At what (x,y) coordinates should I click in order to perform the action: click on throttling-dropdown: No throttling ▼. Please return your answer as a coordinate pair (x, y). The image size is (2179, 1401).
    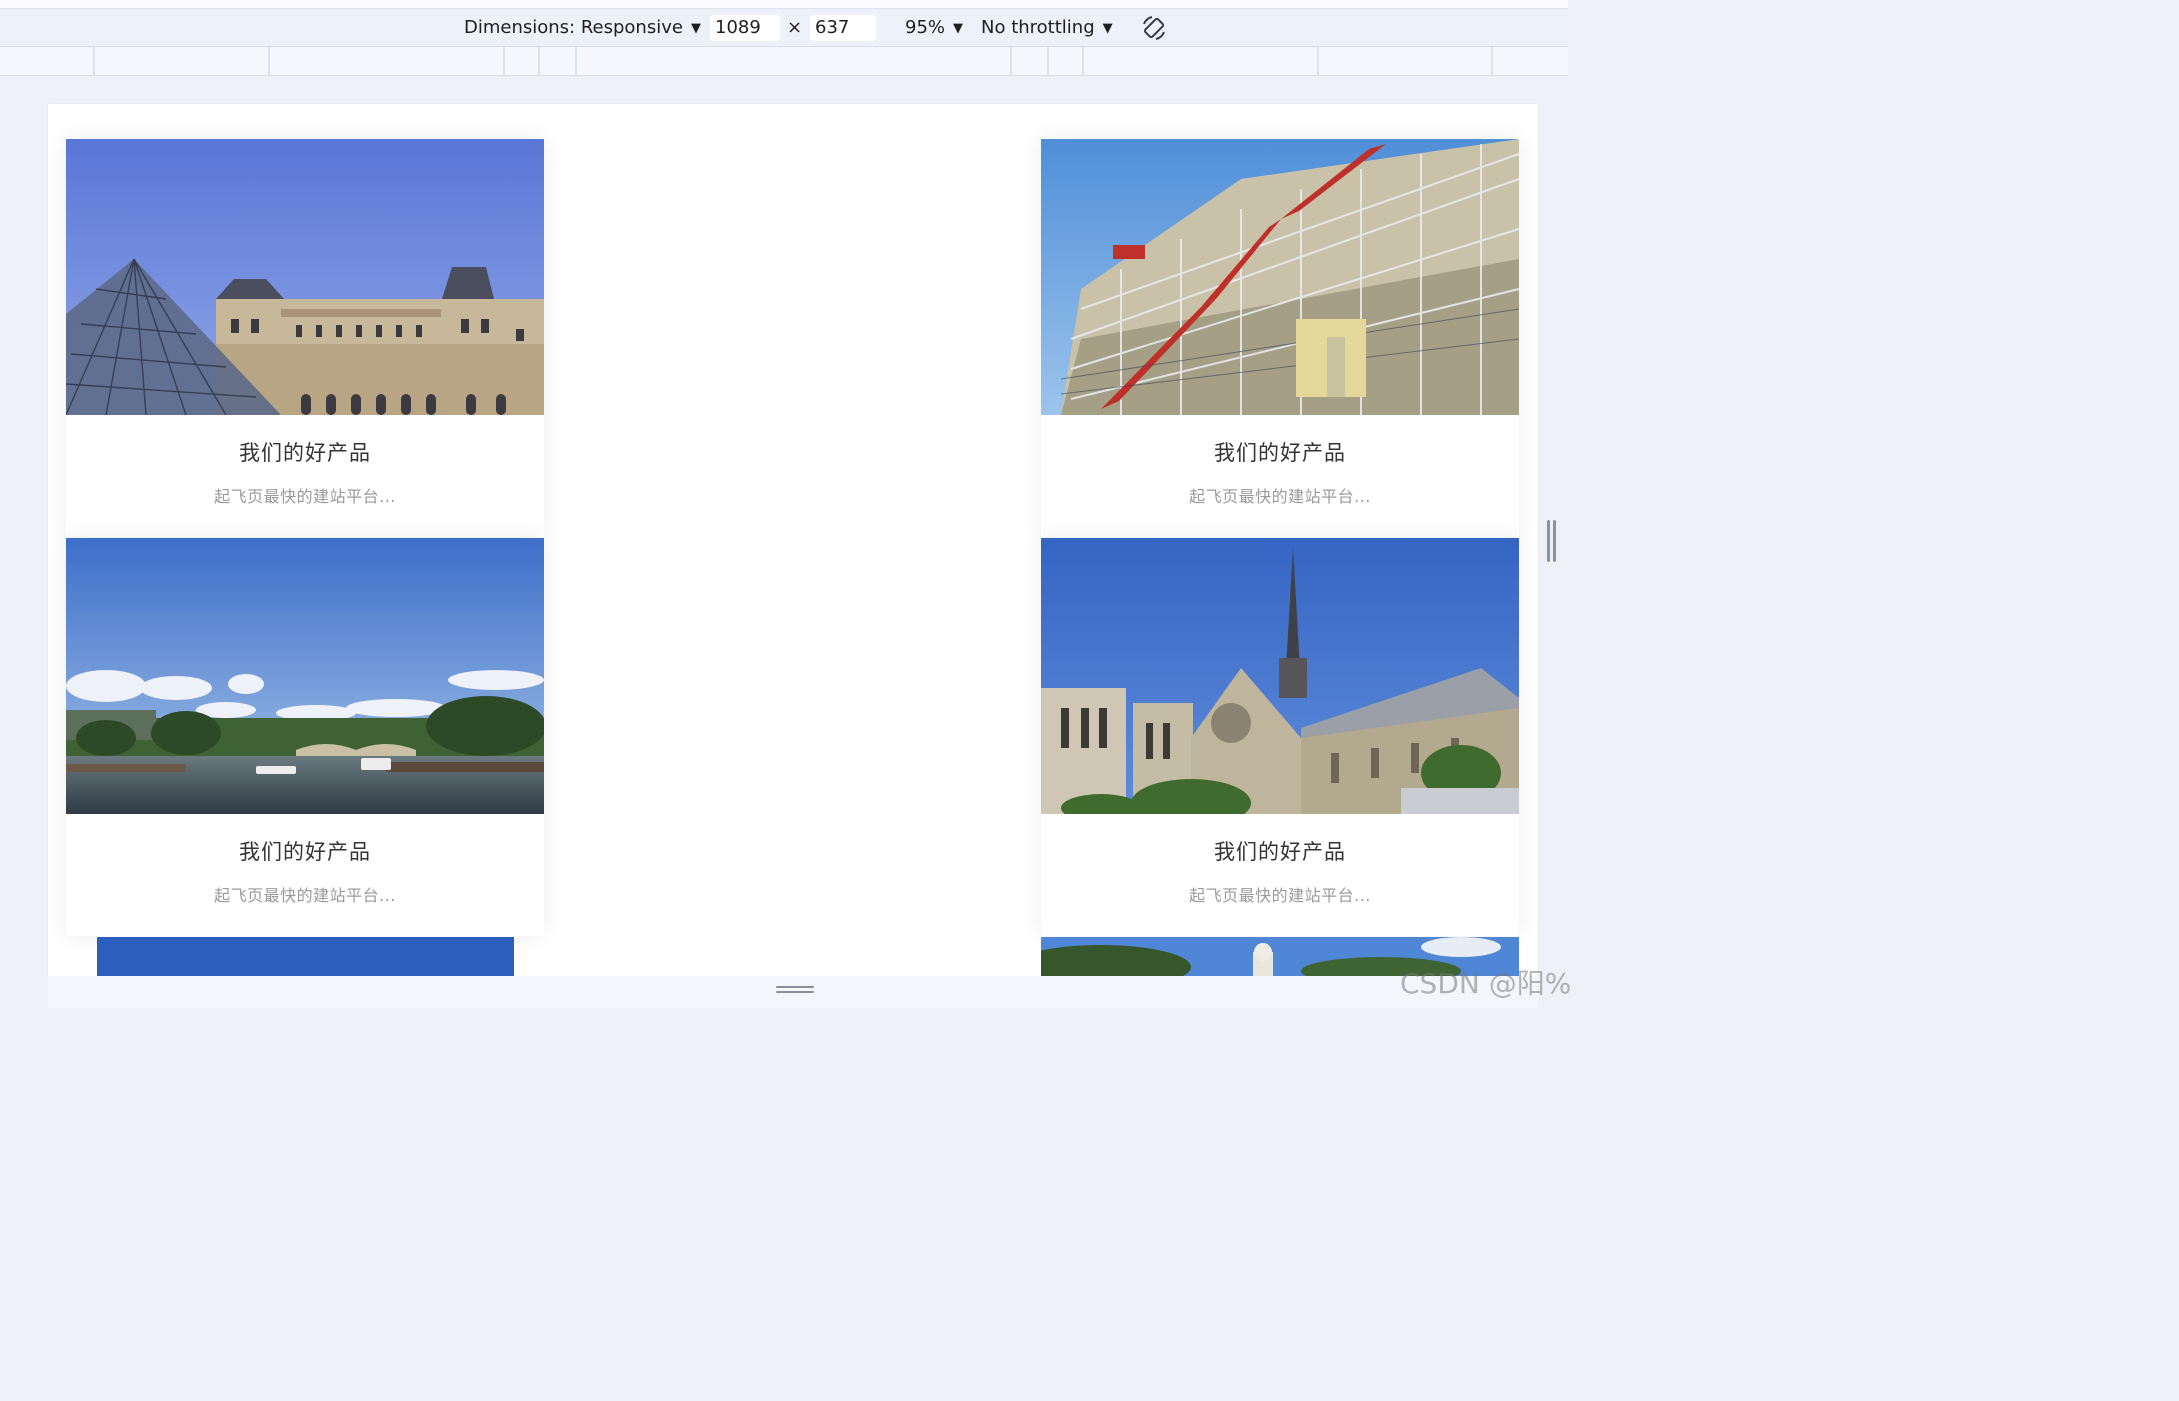
    Looking at the image, I should click on (1047, 27).